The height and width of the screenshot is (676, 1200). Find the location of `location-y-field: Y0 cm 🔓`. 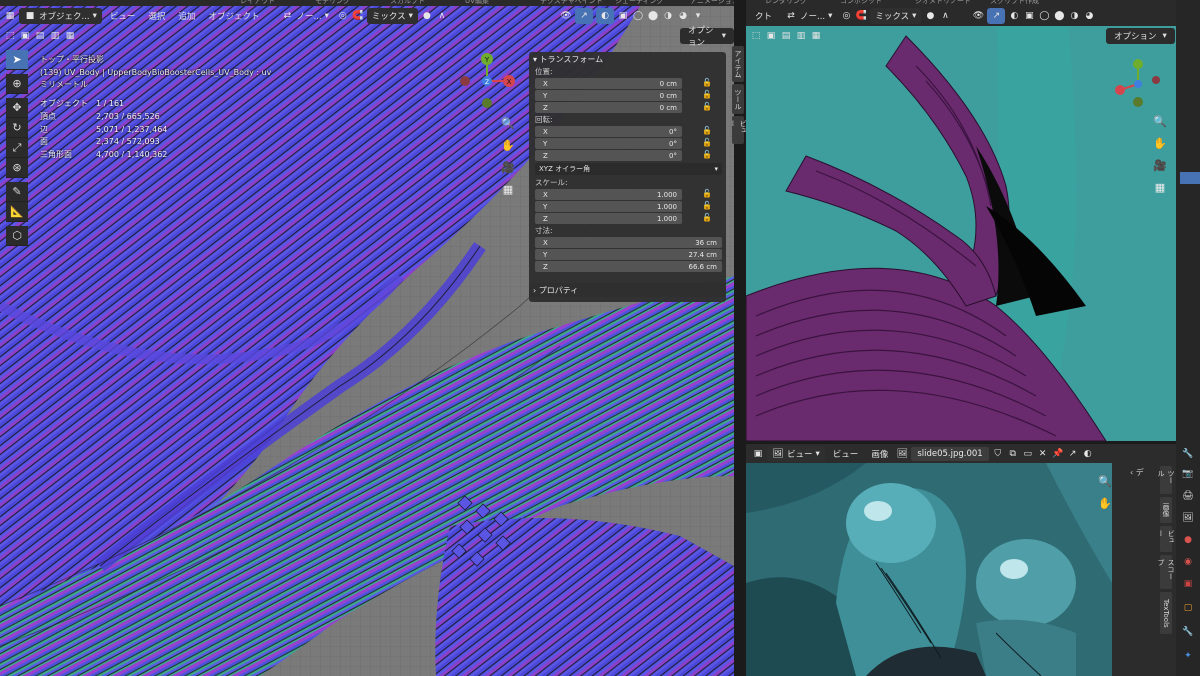

location-y-field: Y0 cm 🔓 is located at coordinates (623, 95).